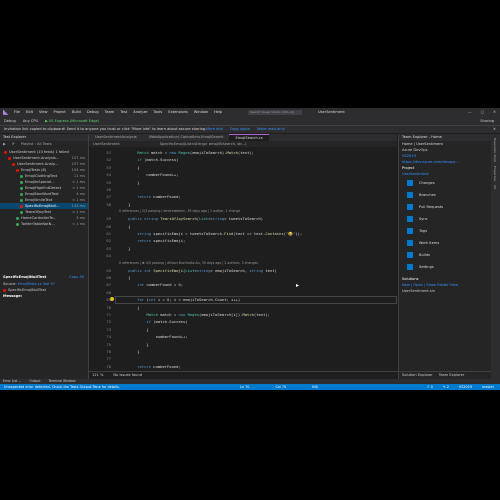 This screenshot has width=500, height=500. Describe the element at coordinates (4, 144) in the screenshot. I see `run-all-tests-button: ▶` at that location.